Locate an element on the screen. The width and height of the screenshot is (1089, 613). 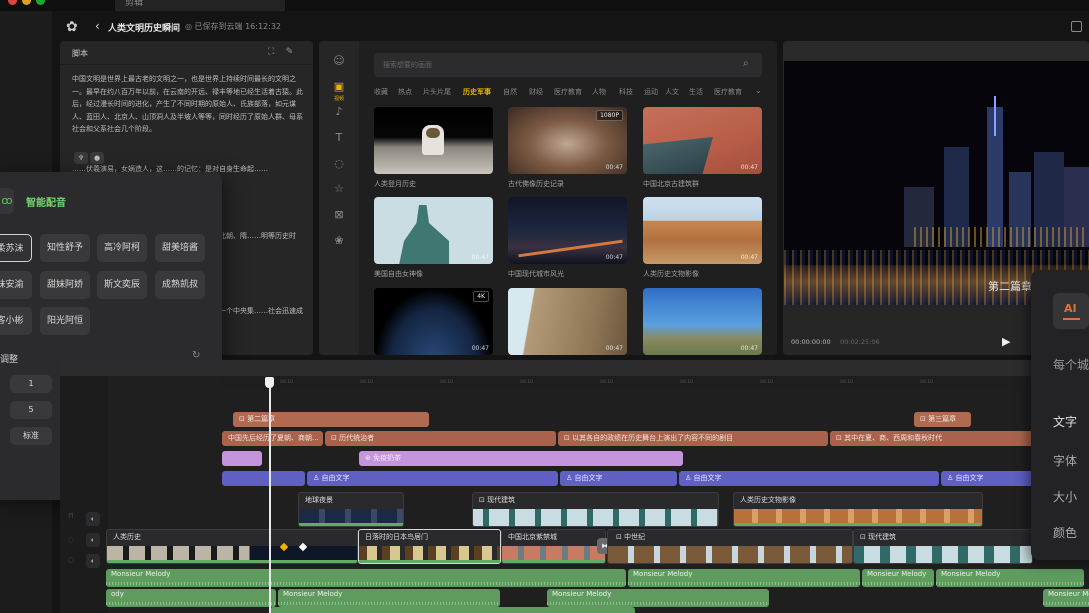
category-tab: 历史军事 is located at coordinates (477, 92).